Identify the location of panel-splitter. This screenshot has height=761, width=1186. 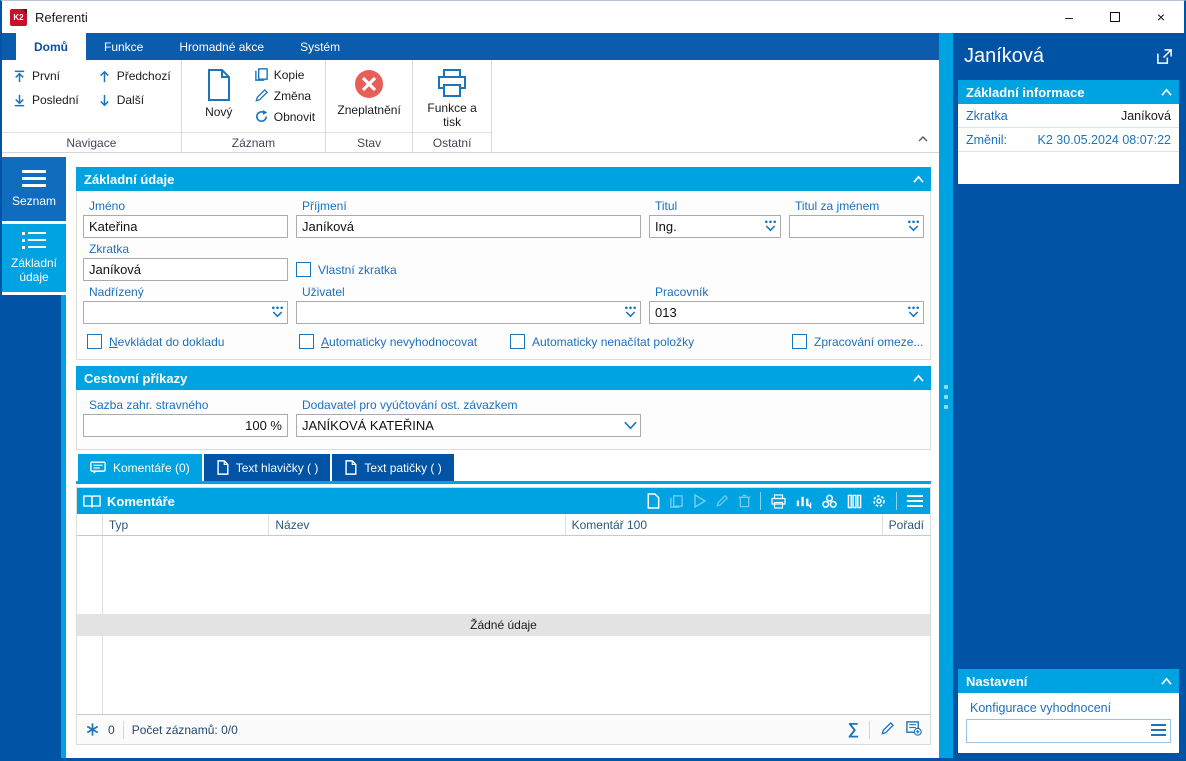
(946, 395).